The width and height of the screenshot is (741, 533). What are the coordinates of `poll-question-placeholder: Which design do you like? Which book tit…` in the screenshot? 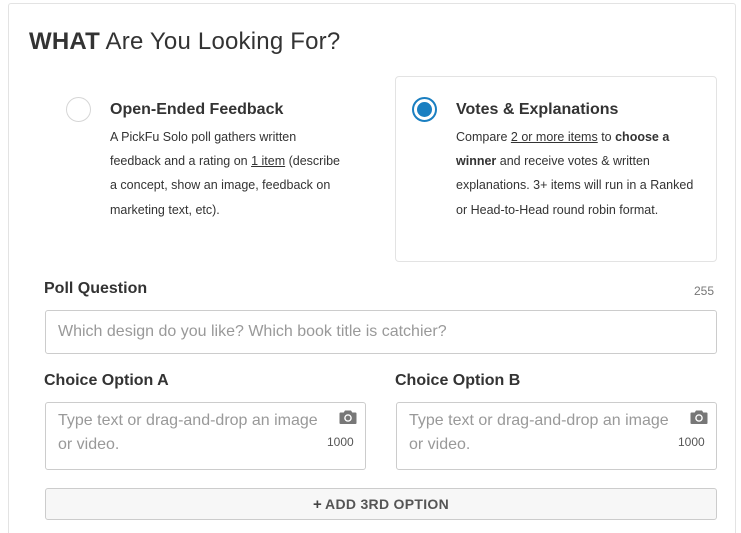 It's located at (252, 331).